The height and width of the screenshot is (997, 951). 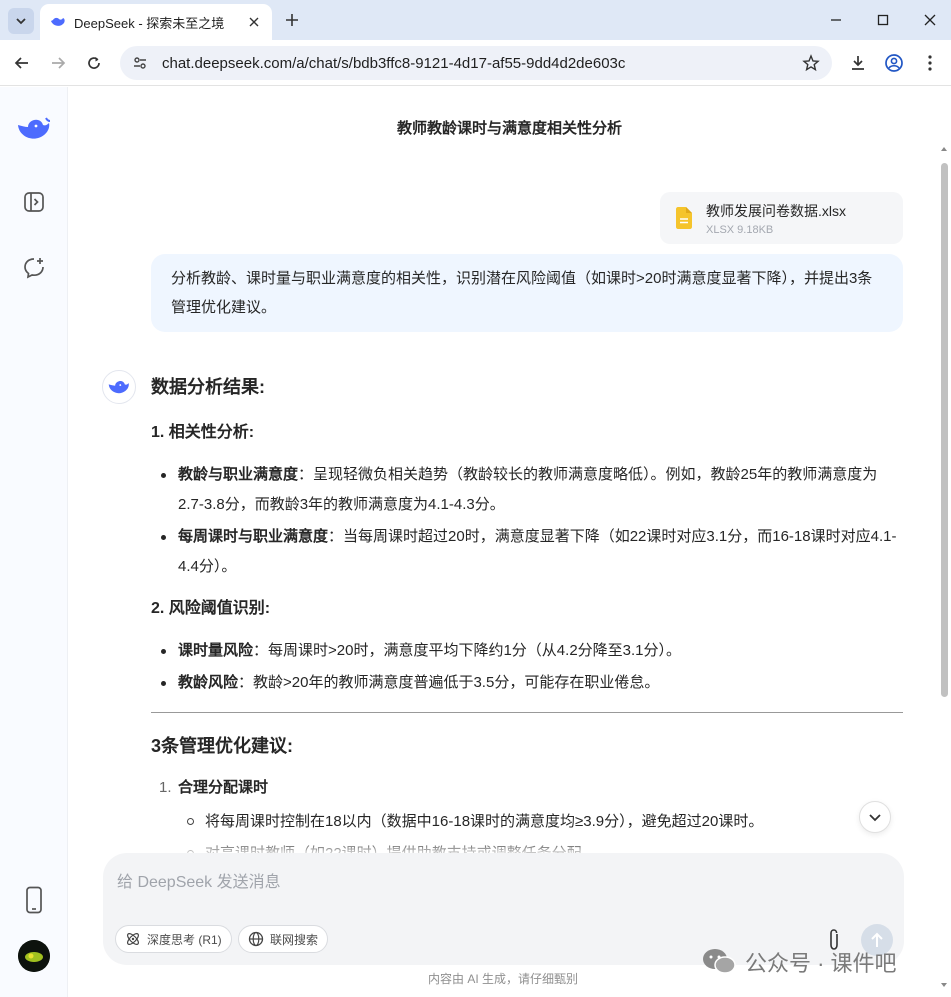 What do you see at coordinates (34, 900) in the screenshot?
I see `mobile-app-icon` at bounding box center [34, 900].